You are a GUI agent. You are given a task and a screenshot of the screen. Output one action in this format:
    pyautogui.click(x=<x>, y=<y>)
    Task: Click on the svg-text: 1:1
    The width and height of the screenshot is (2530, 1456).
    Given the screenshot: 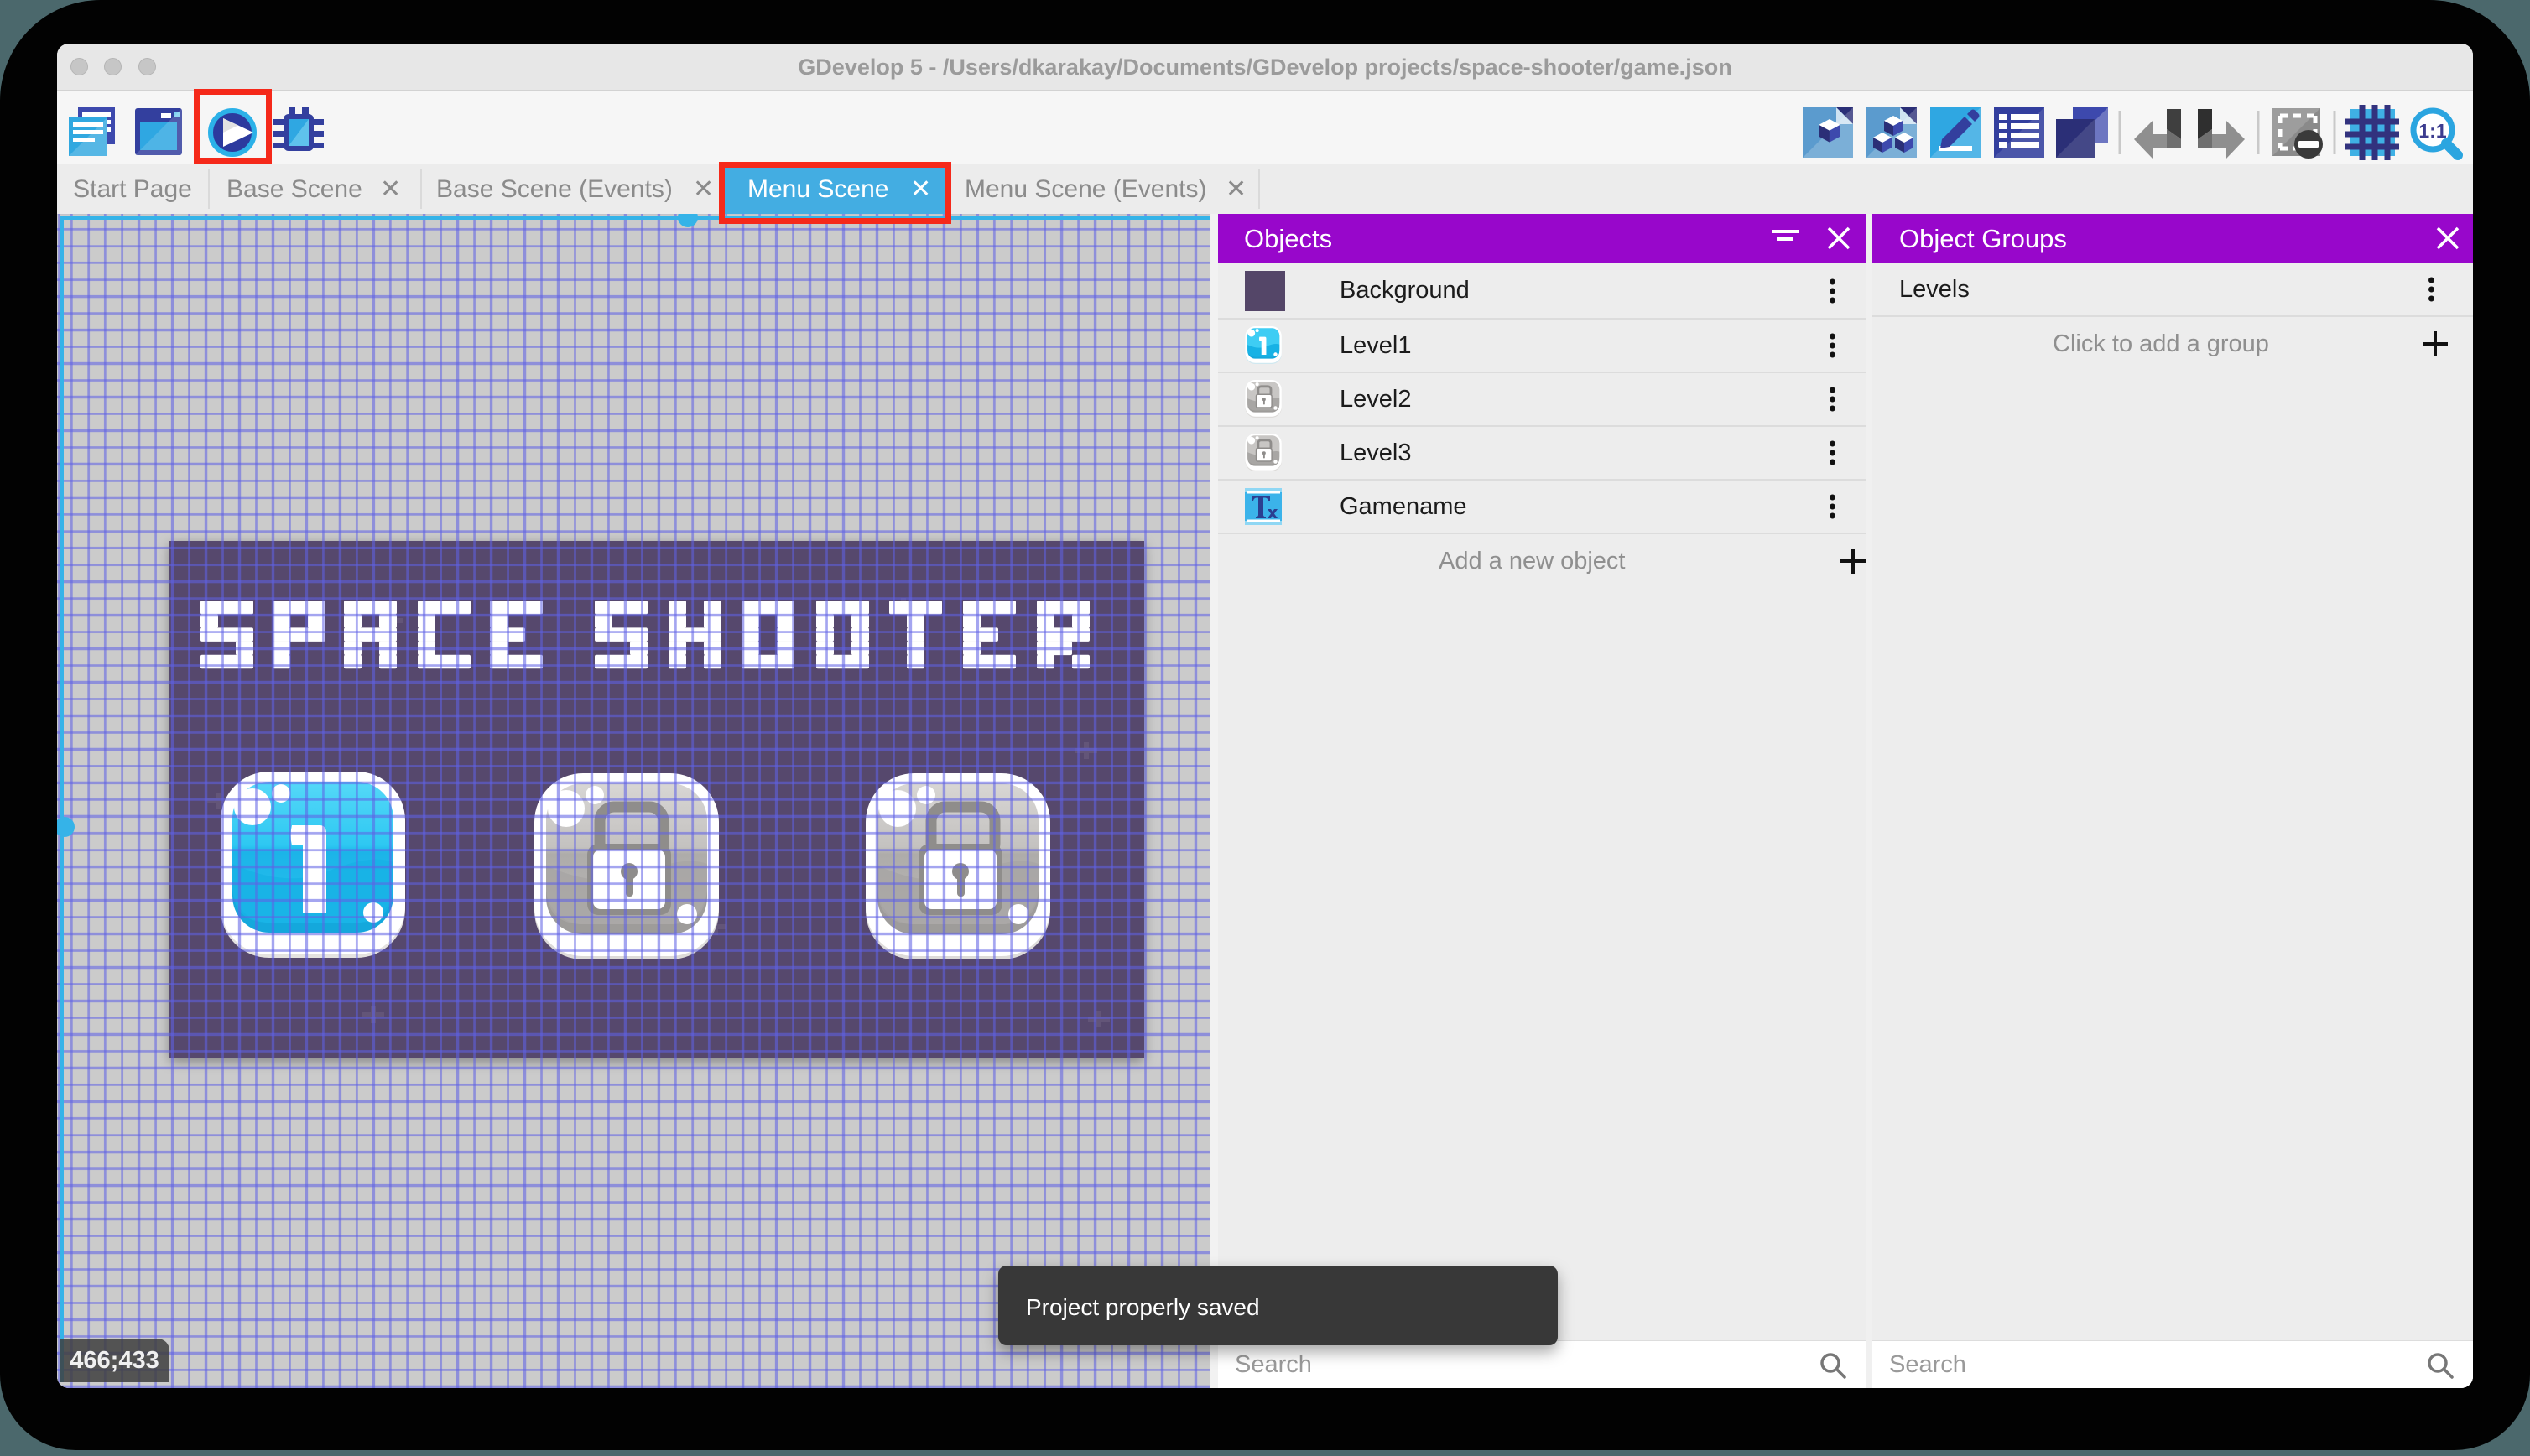 What is the action you would take?
    pyautogui.click(x=2432, y=131)
    